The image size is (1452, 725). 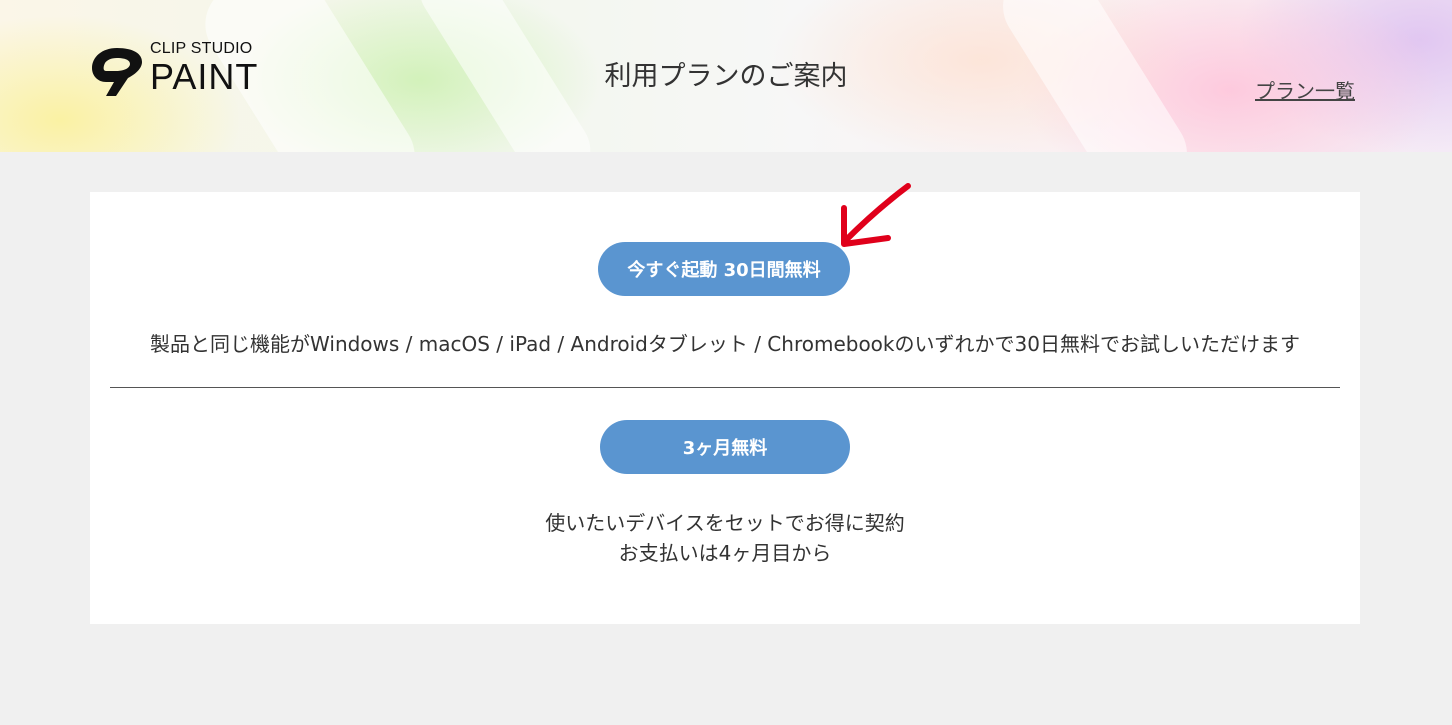 I want to click on red-arrow-icon, so click(x=876, y=215).